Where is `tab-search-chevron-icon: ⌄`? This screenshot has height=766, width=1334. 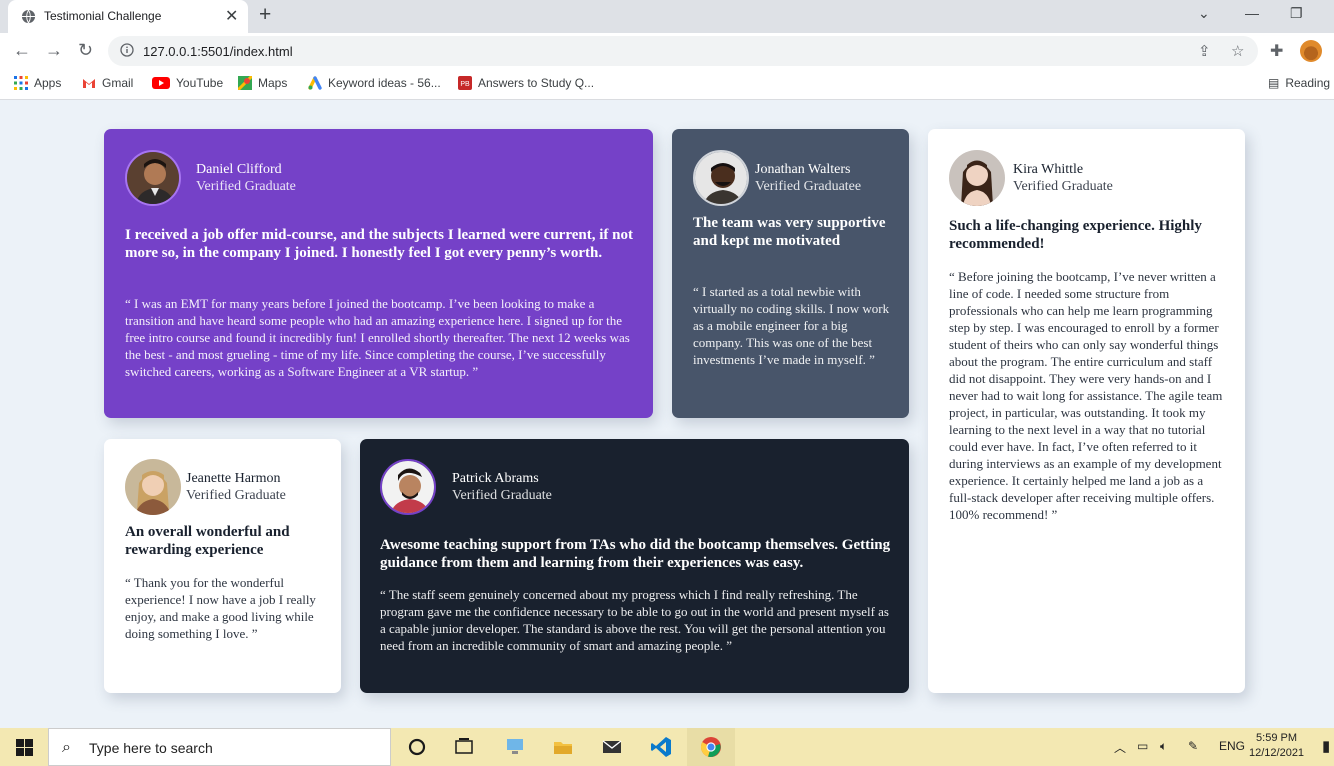 tab-search-chevron-icon: ⌄ is located at coordinates (1204, 13).